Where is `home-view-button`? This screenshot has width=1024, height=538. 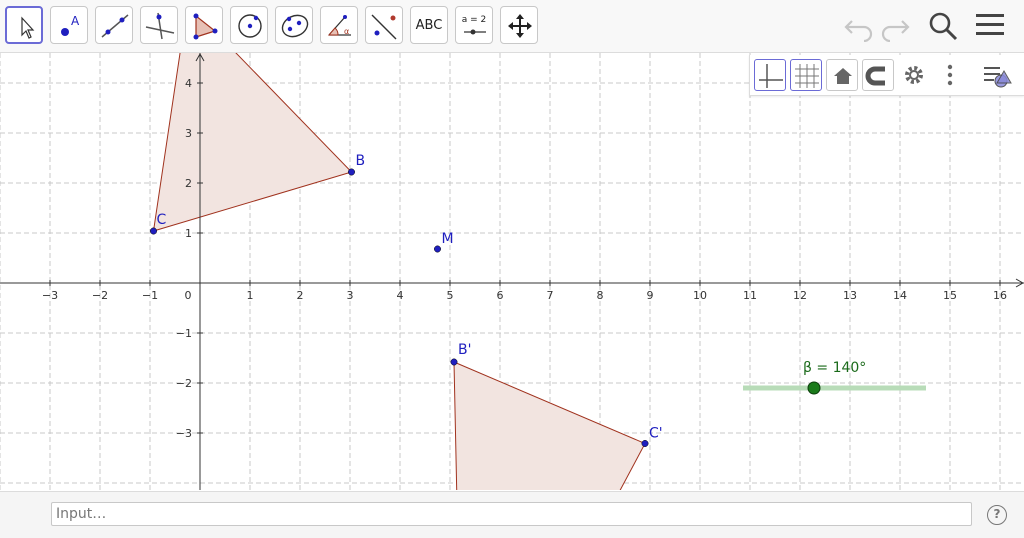
home-view-button is located at coordinates (842, 75).